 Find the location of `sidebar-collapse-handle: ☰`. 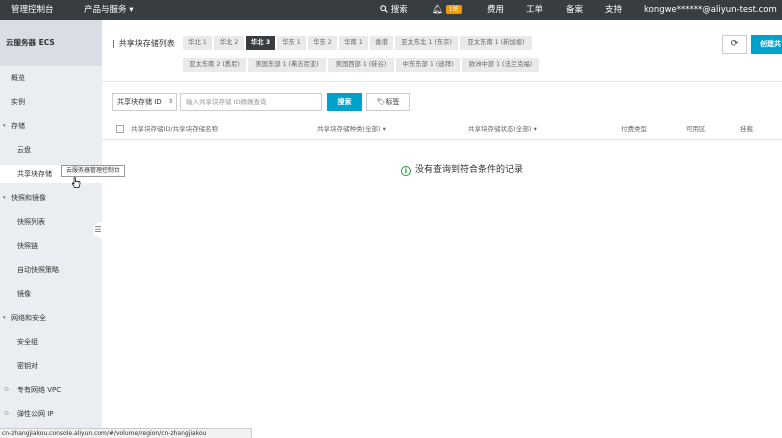

sidebar-collapse-handle: ☰ is located at coordinates (98, 230).